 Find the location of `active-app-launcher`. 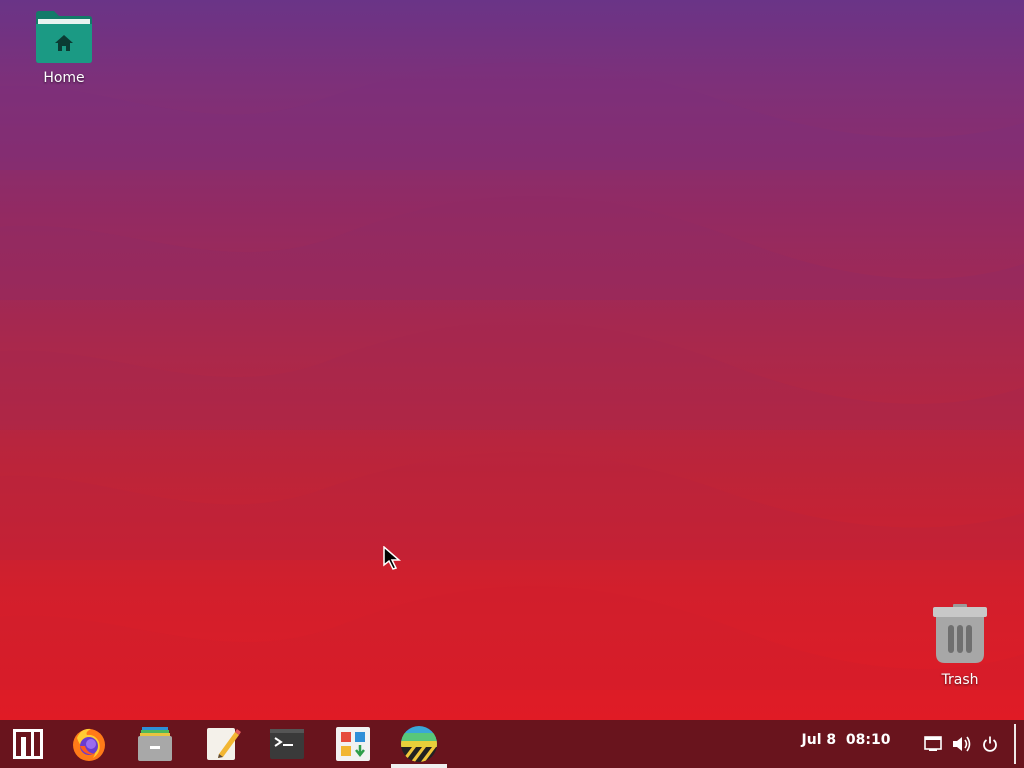

active-app-launcher is located at coordinates (419, 744).